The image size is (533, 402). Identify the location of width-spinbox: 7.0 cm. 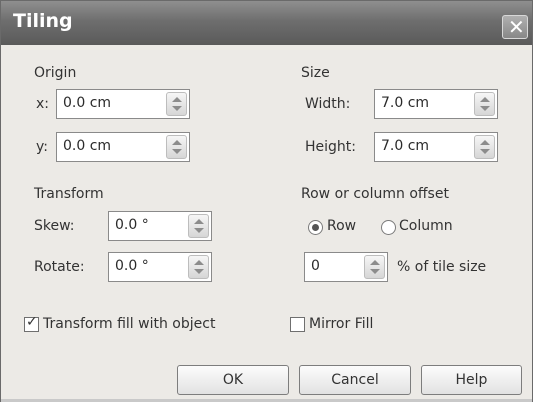
(436, 104).